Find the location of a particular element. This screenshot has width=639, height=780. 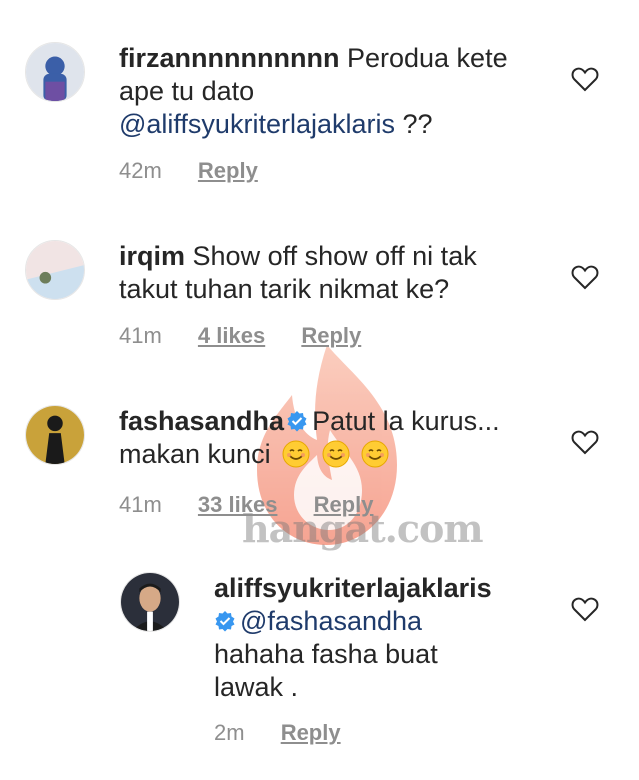

comment-username: firzannnnnnnnnn is located at coordinates (229, 58).